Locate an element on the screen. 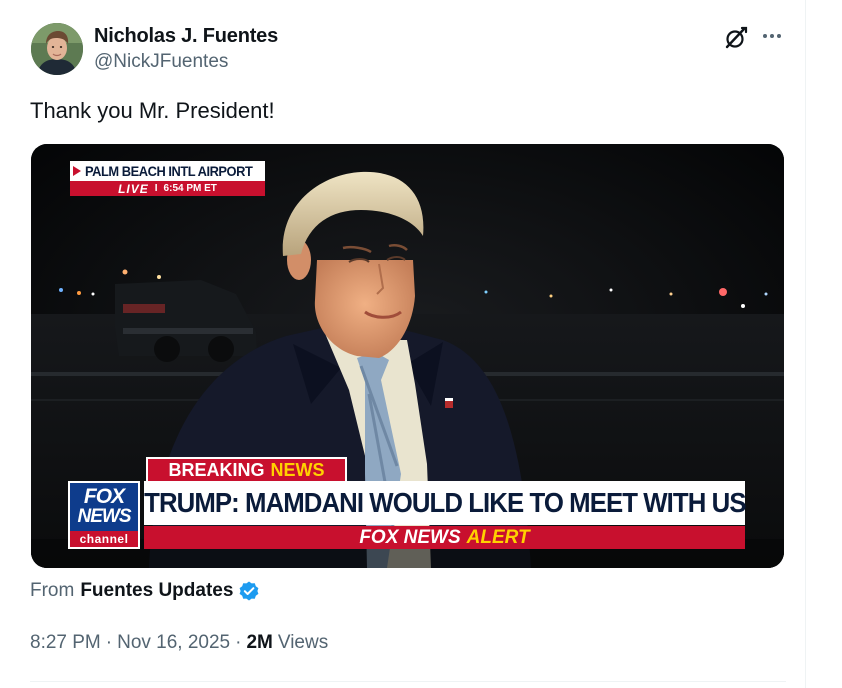 The width and height of the screenshot is (842, 688). play-triangle-icon is located at coordinates (77, 171).